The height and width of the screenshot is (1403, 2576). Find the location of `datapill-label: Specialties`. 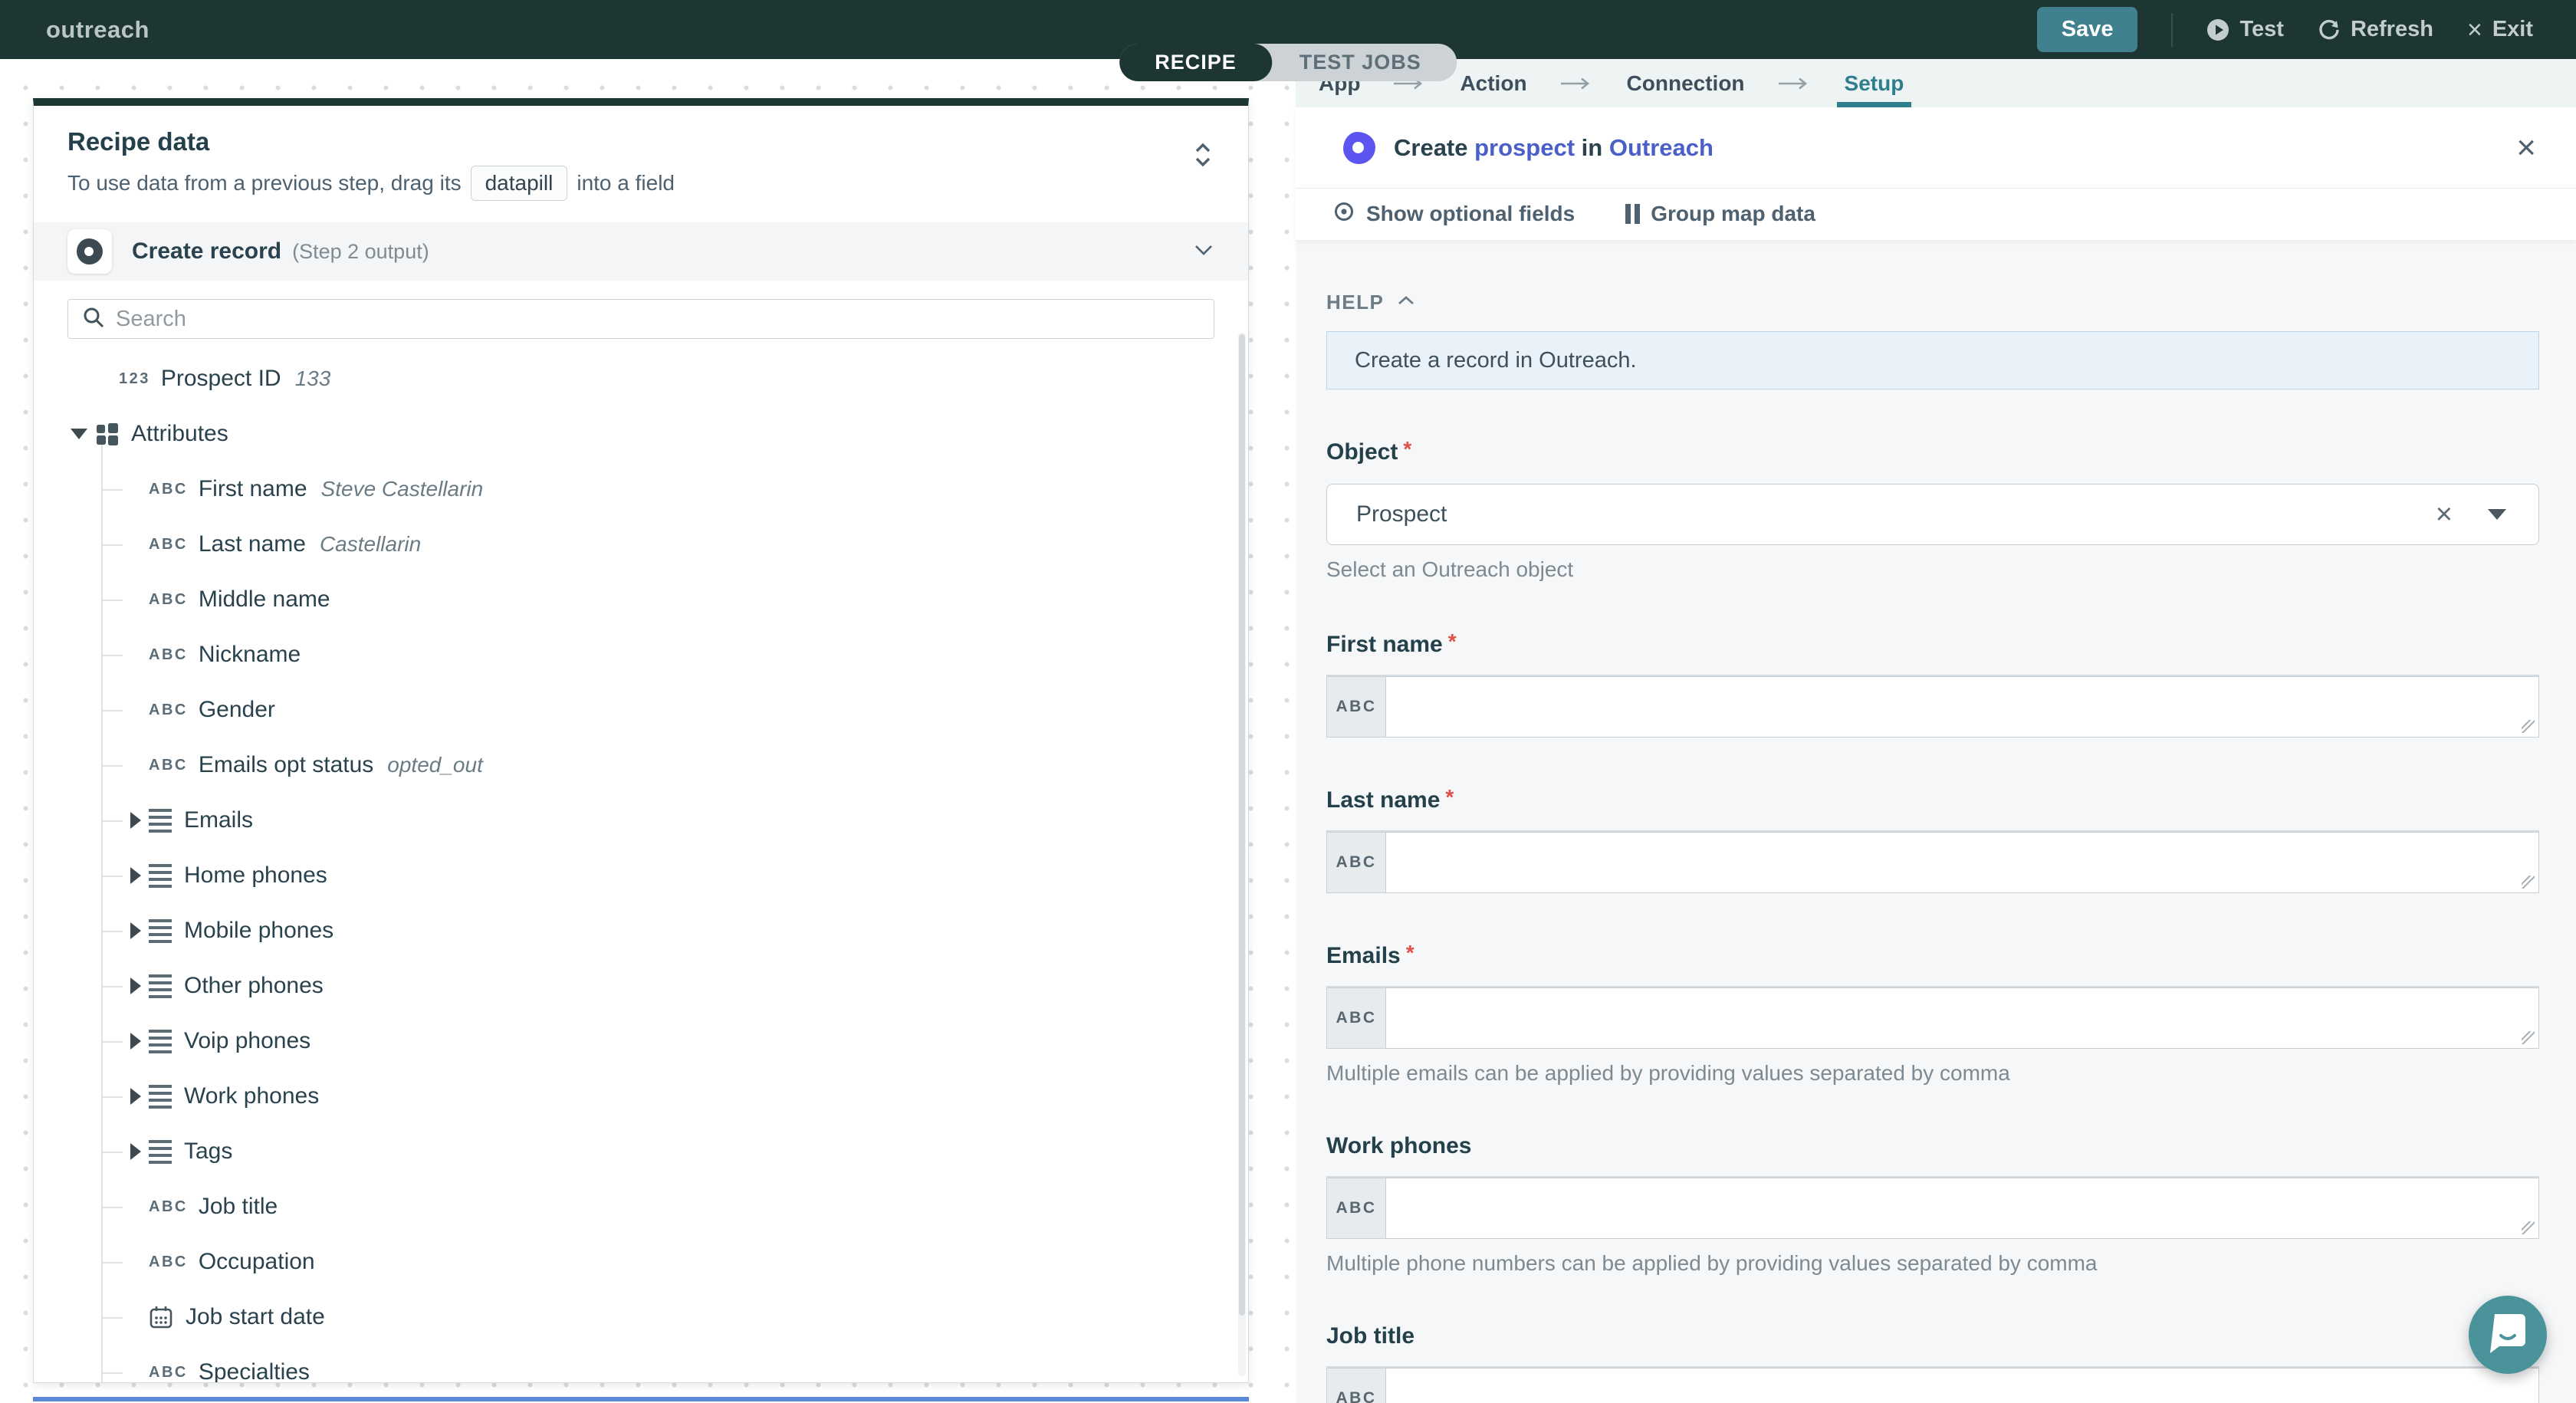

datapill-label: Specialties is located at coordinates (254, 1371).